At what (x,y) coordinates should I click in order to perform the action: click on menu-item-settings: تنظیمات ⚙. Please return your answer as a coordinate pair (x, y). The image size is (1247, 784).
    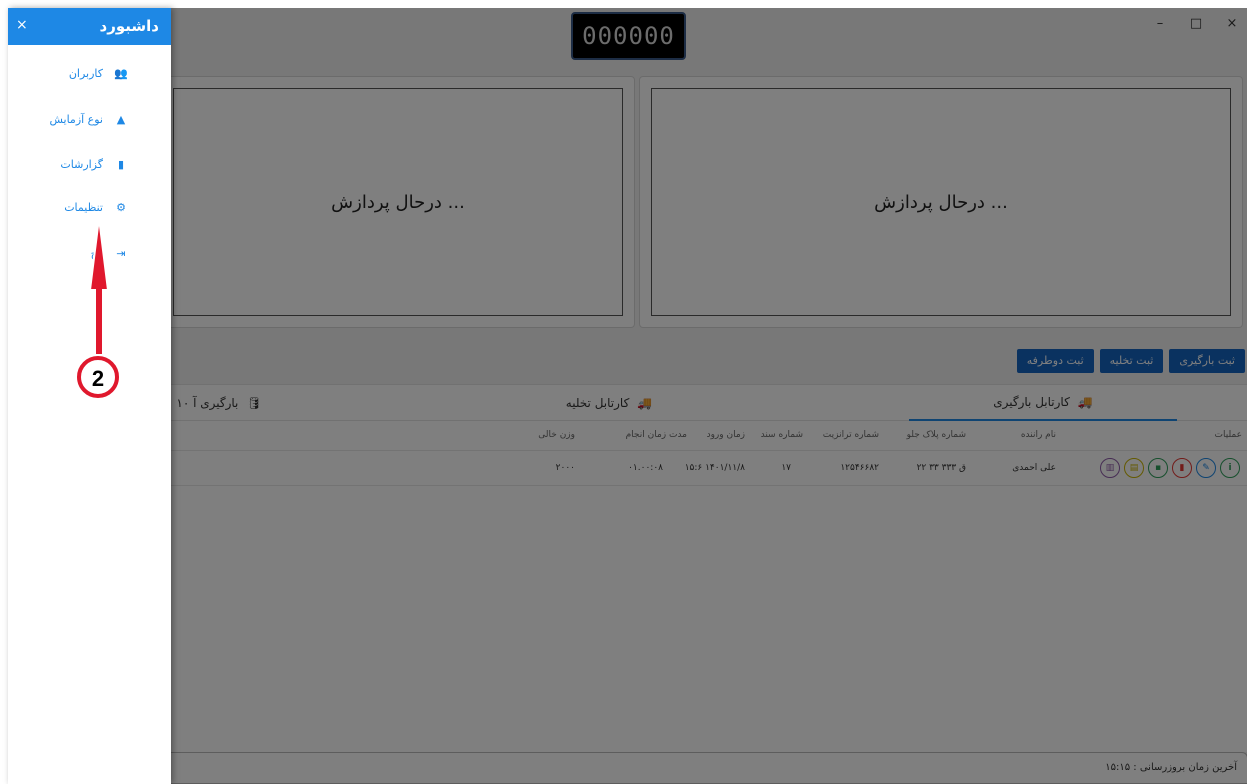
    Looking at the image, I should click on (96, 207).